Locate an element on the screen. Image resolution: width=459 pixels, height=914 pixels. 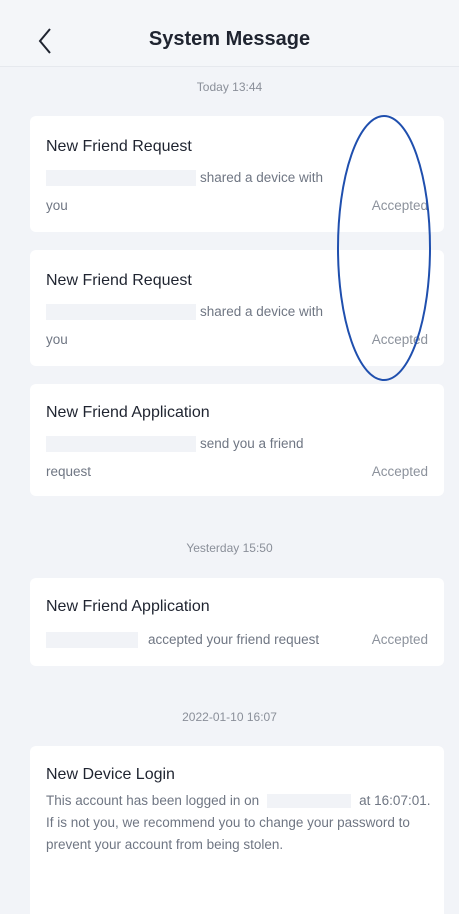
message-body-part1: This account has been logged in on is located at coordinates (153, 800).